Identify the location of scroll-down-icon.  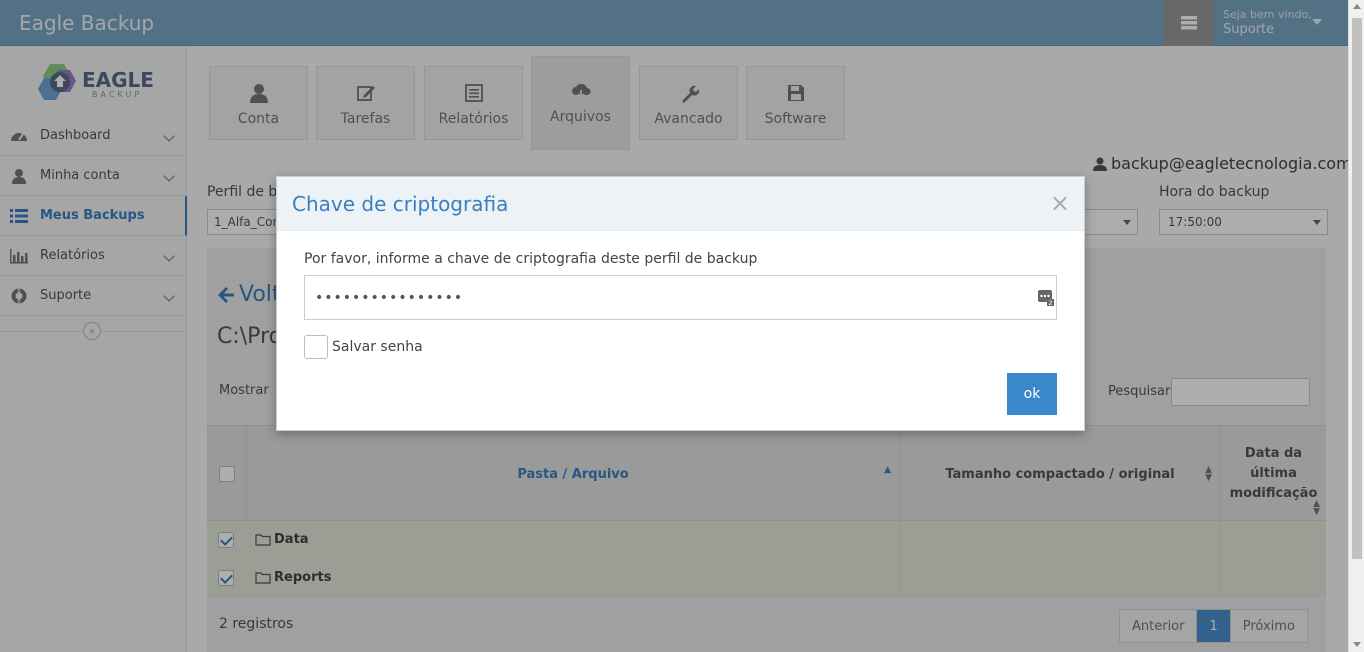
(1357, 644).